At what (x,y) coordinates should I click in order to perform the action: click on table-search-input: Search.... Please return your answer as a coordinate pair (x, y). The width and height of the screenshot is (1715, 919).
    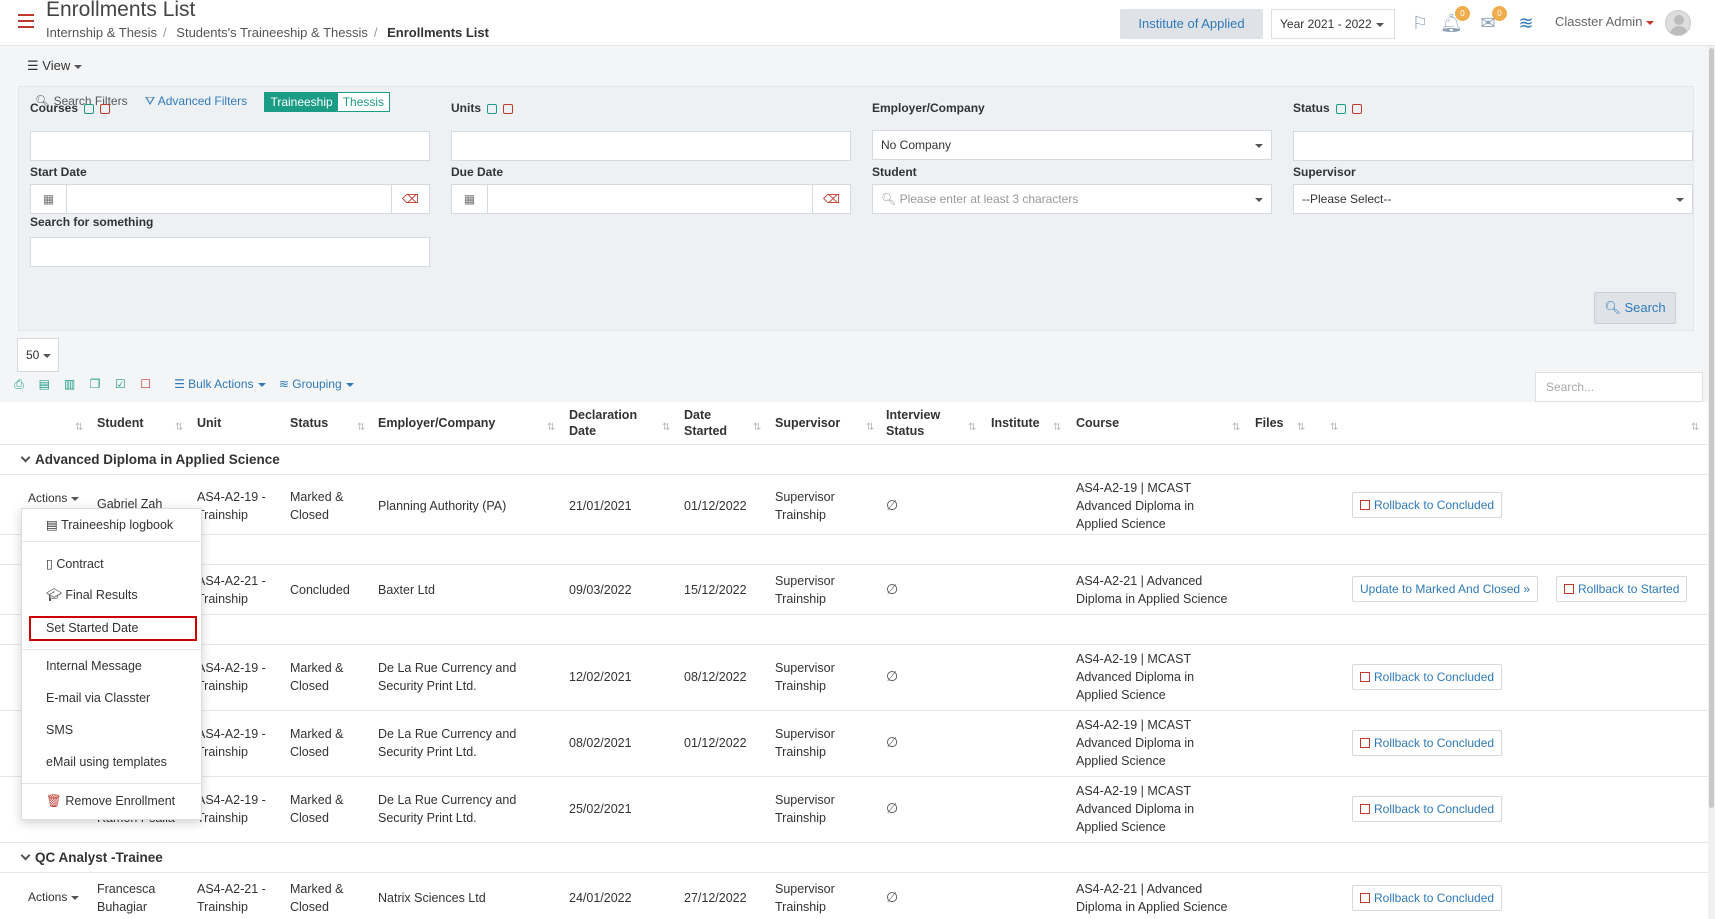
    Looking at the image, I should click on (1619, 387).